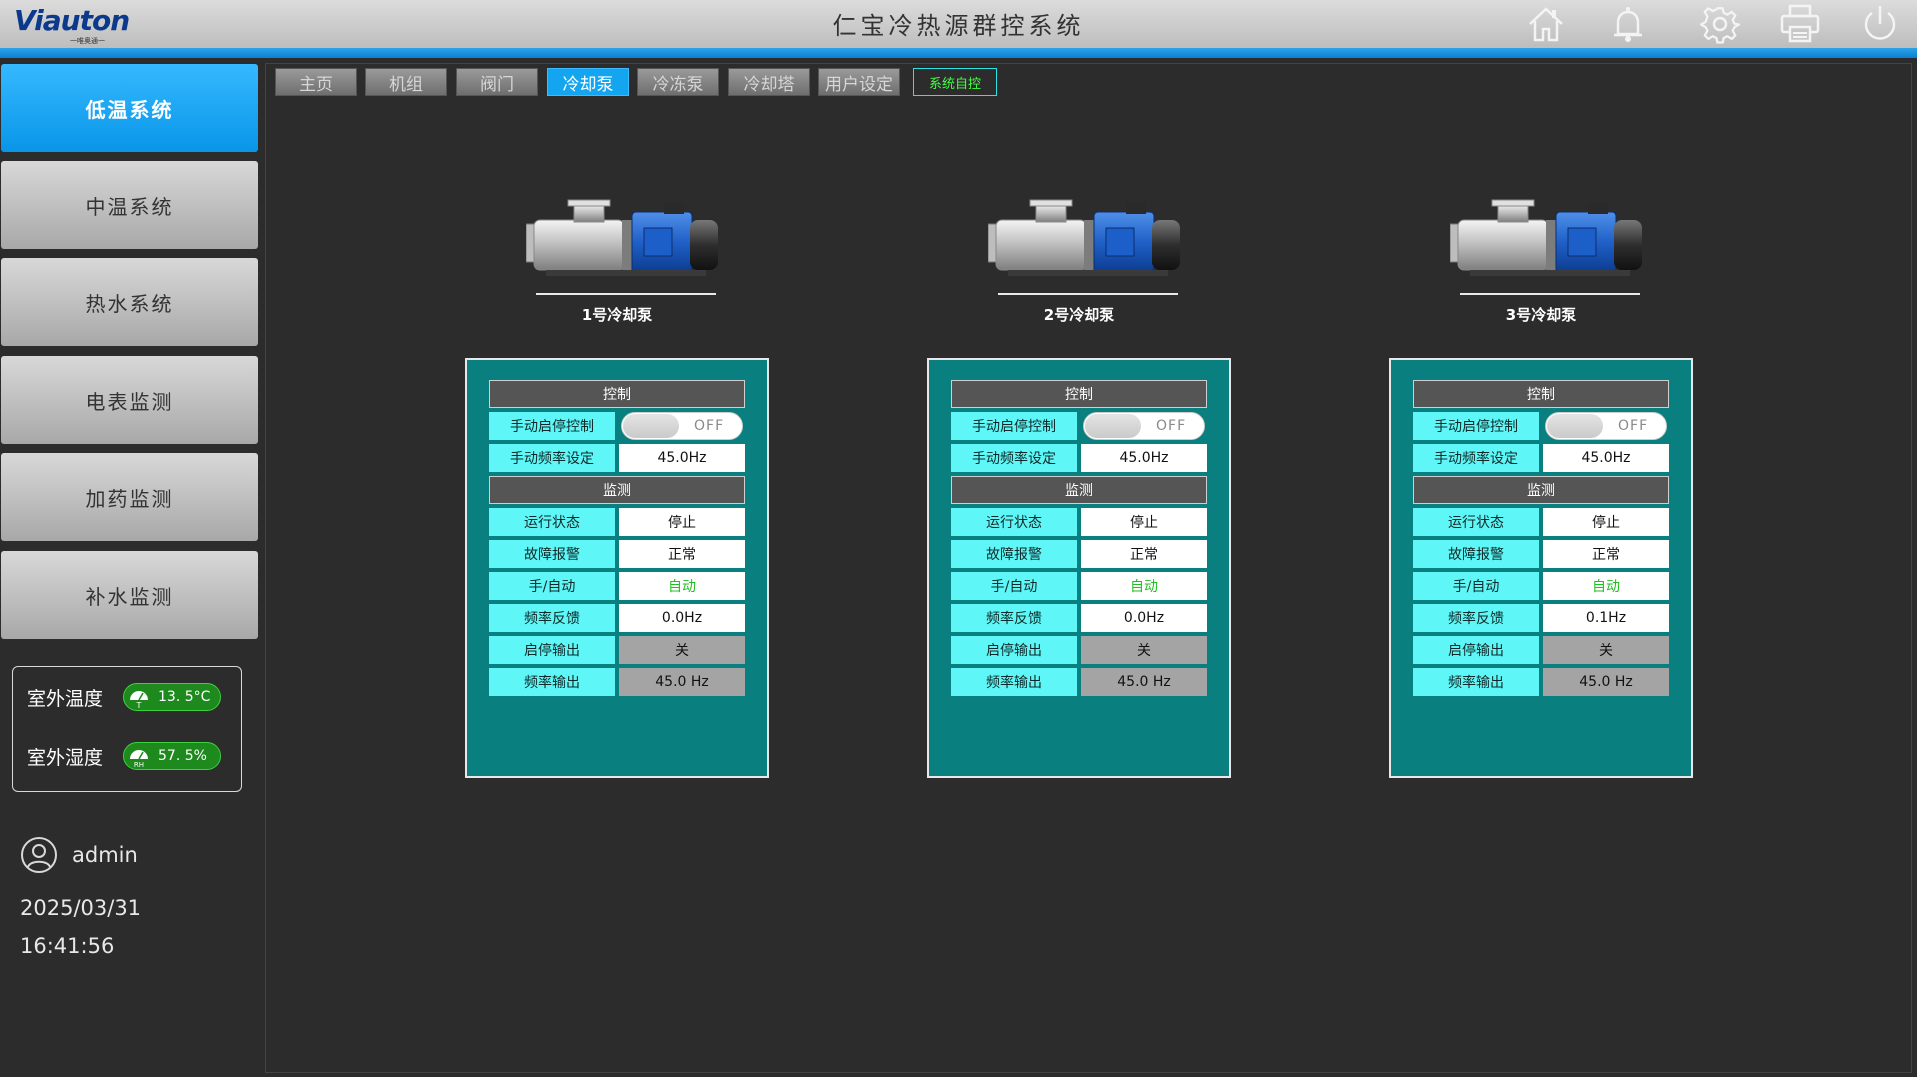 Image resolution: width=1917 pixels, height=1077 pixels. Describe the element at coordinates (958, 53) in the screenshot. I see `header-divider` at that location.